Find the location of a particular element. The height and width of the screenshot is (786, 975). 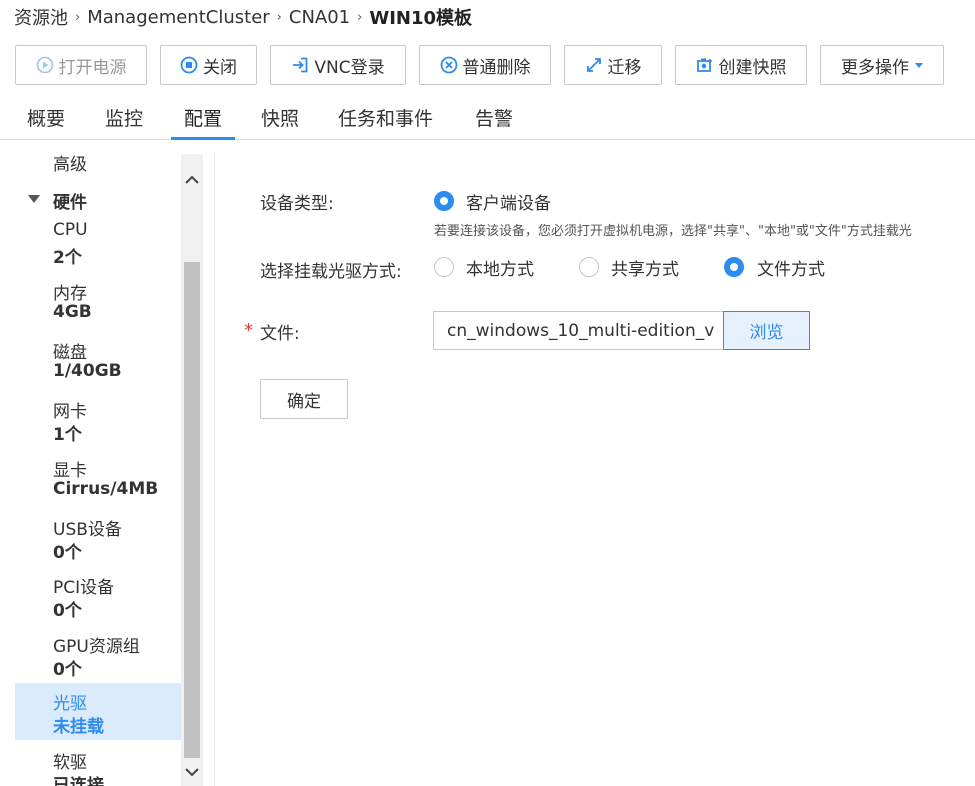

sidebar-group-label: 硬件 is located at coordinates (70, 203).